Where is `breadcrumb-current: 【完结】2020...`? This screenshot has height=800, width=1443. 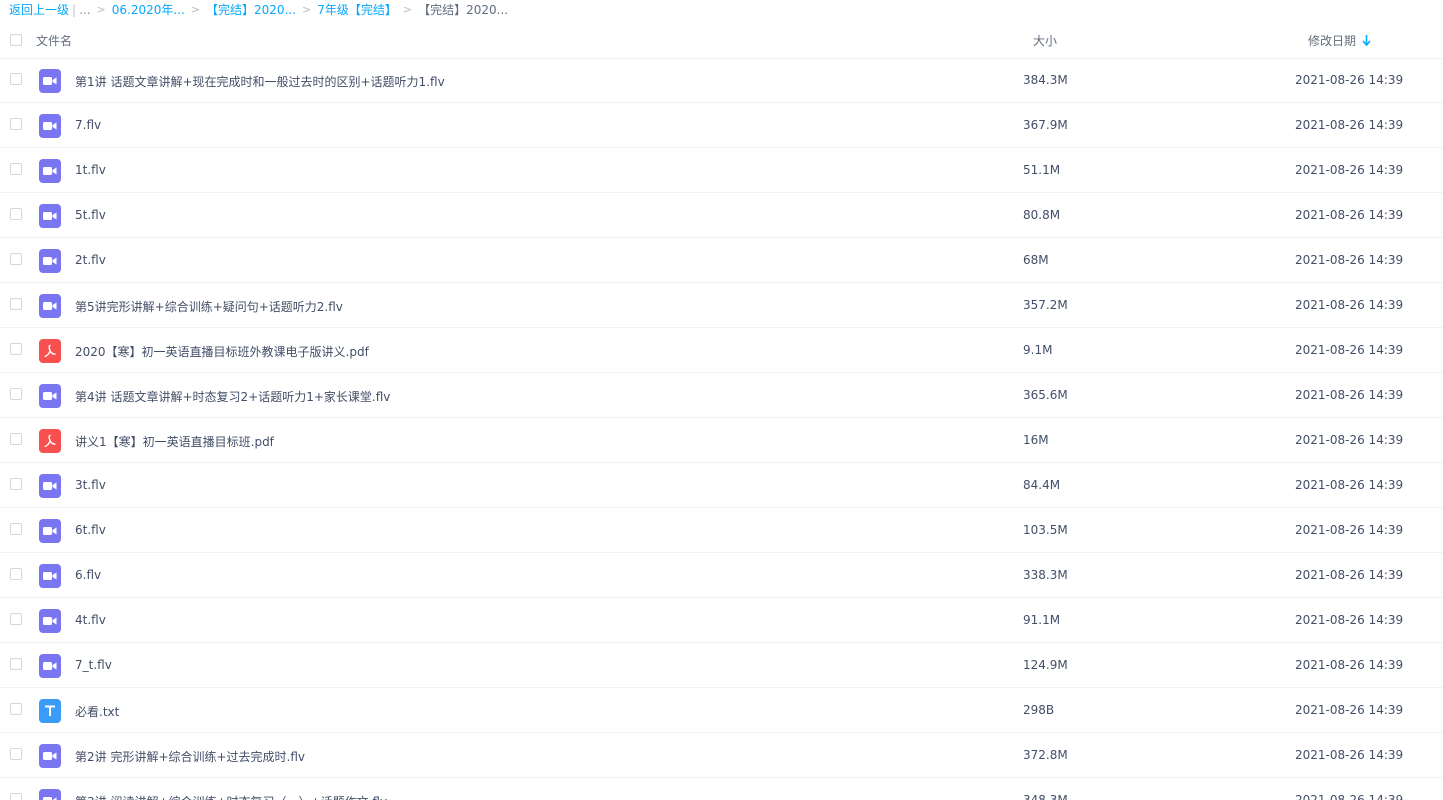 breadcrumb-current: 【完结】2020... is located at coordinates (463, 10).